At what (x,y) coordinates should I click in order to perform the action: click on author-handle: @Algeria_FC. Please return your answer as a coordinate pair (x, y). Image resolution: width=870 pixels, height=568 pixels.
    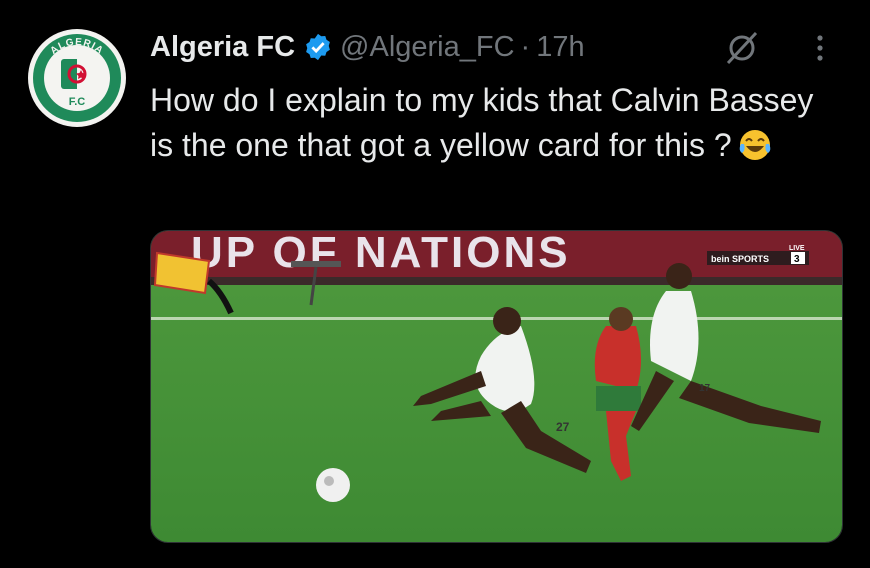
    Looking at the image, I should click on (427, 47).